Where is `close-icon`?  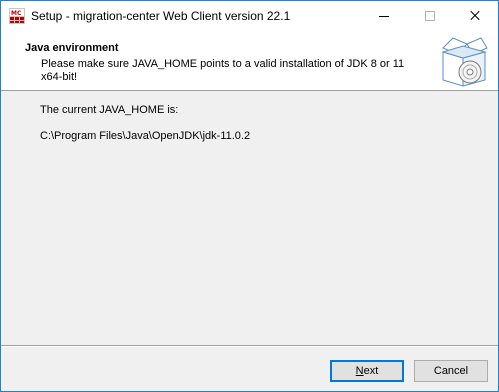
close-icon is located at coordinates (475, 16).